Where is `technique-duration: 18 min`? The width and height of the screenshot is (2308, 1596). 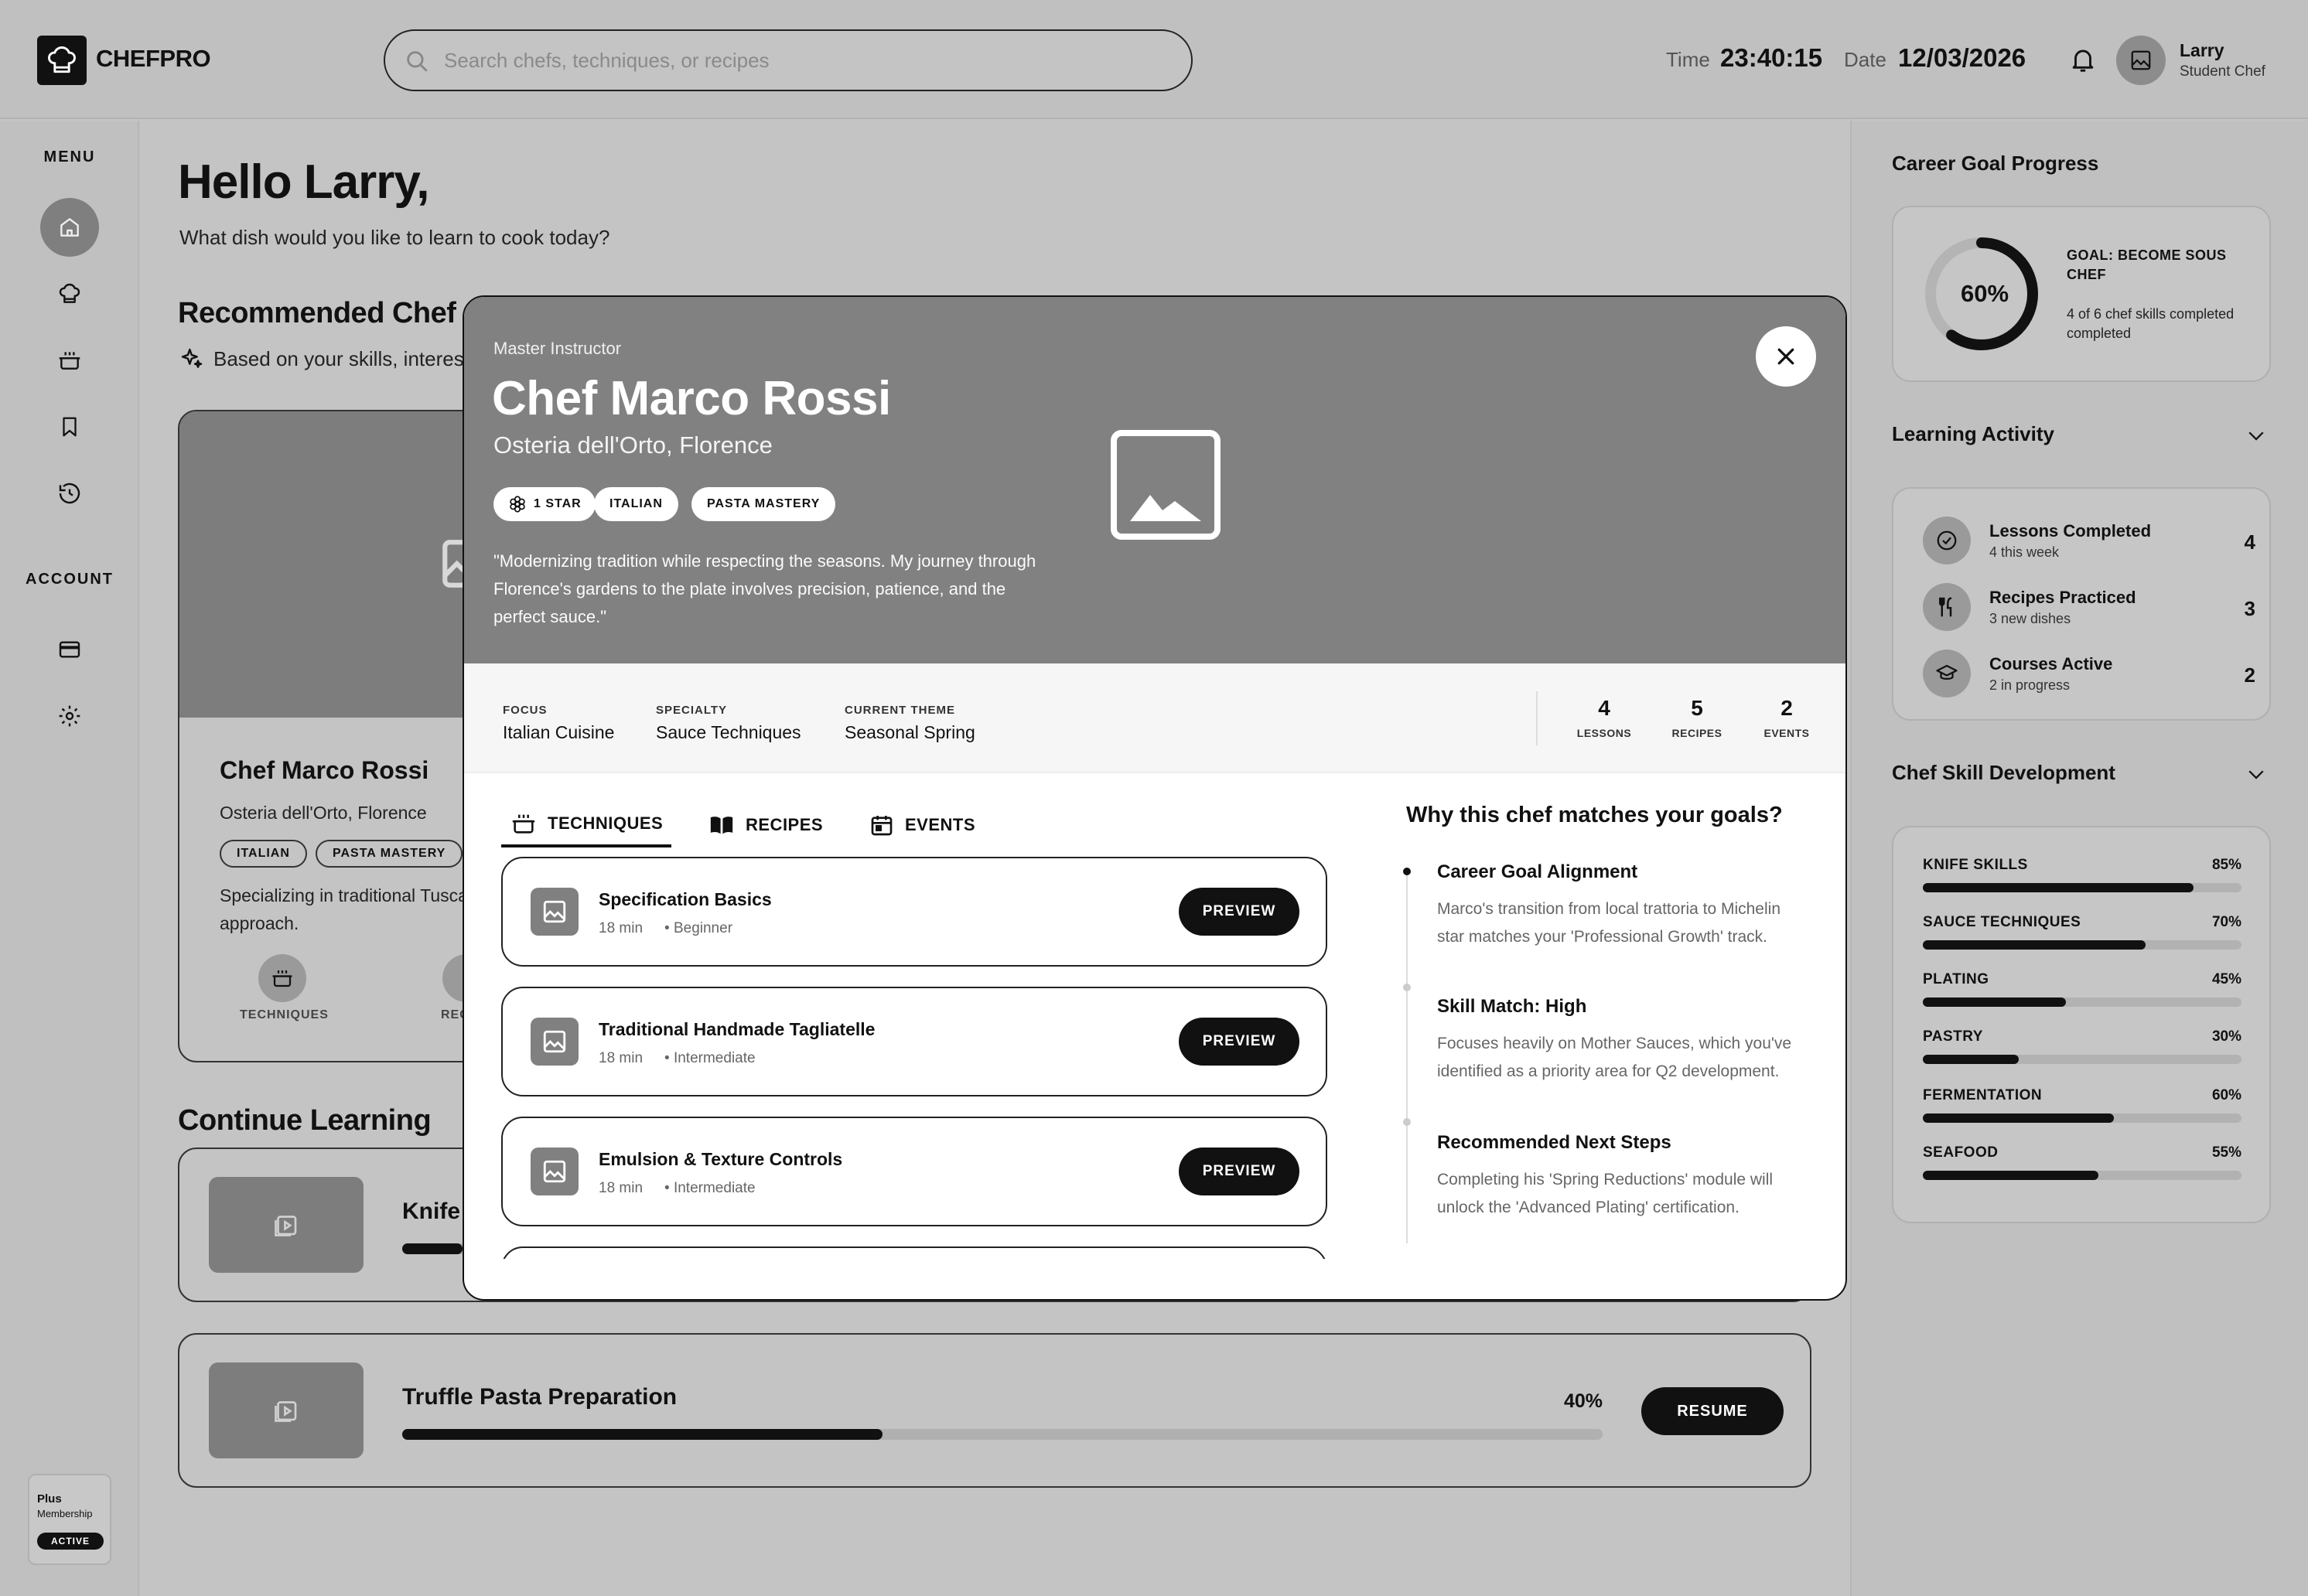
technique-duration: 18 min is located at coordinates (621, 1188).